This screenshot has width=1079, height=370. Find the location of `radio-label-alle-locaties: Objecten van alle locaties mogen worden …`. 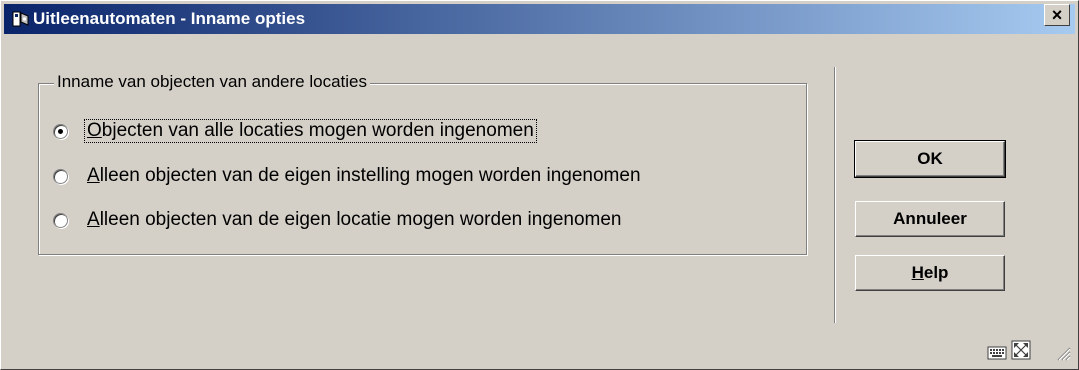

radio-label-alle-locaties: Objecten van alle locaties mogen worden … is located at coordinates (310, 131).